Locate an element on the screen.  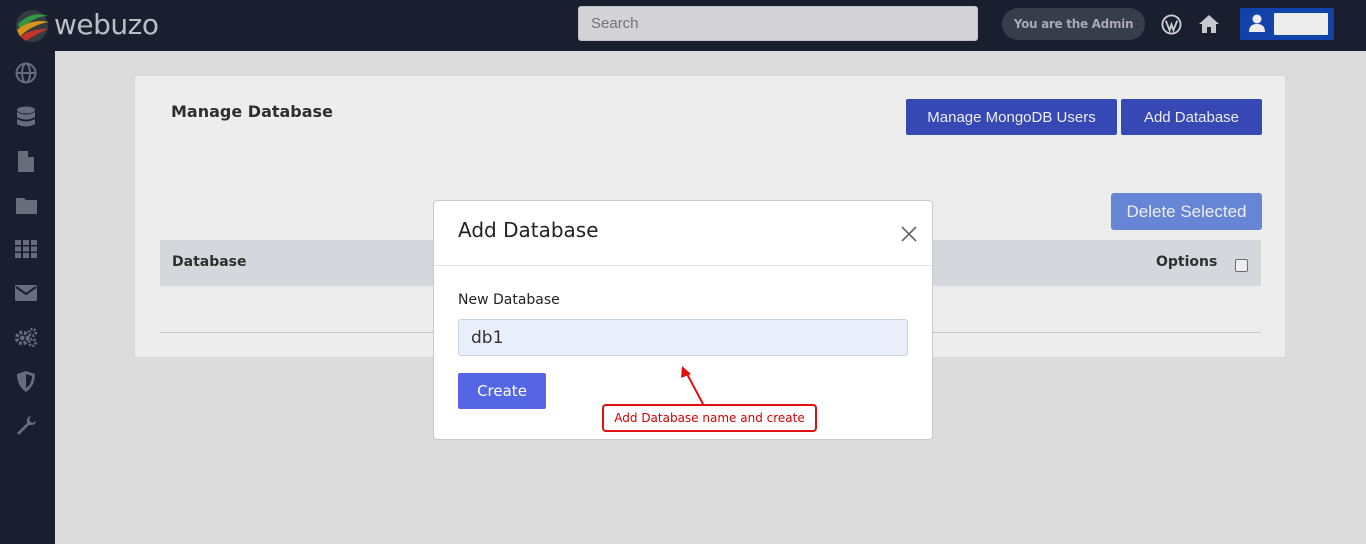
close-icon is located at coordinates (909, 234).